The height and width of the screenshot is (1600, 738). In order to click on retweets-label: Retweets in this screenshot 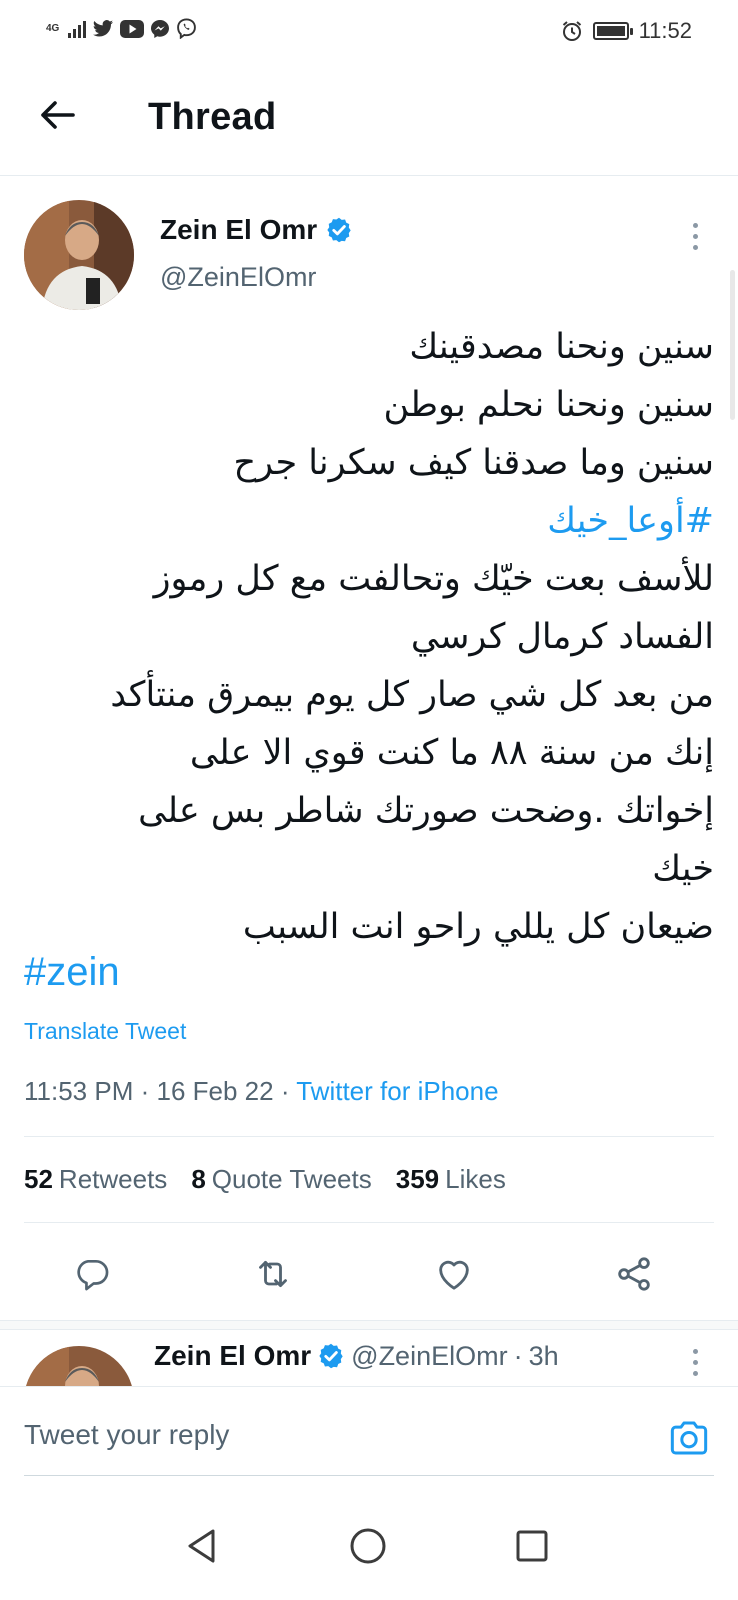, I will do `click(113, 1179)`.